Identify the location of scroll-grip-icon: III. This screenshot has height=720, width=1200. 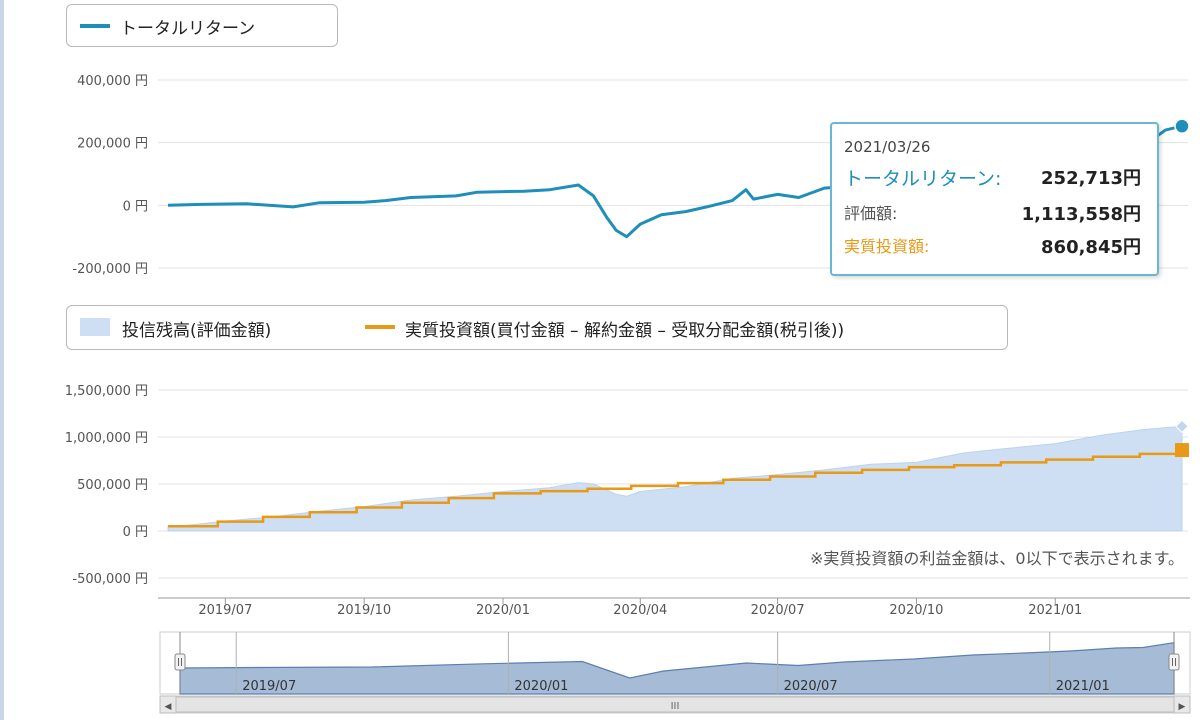
(675, 706).